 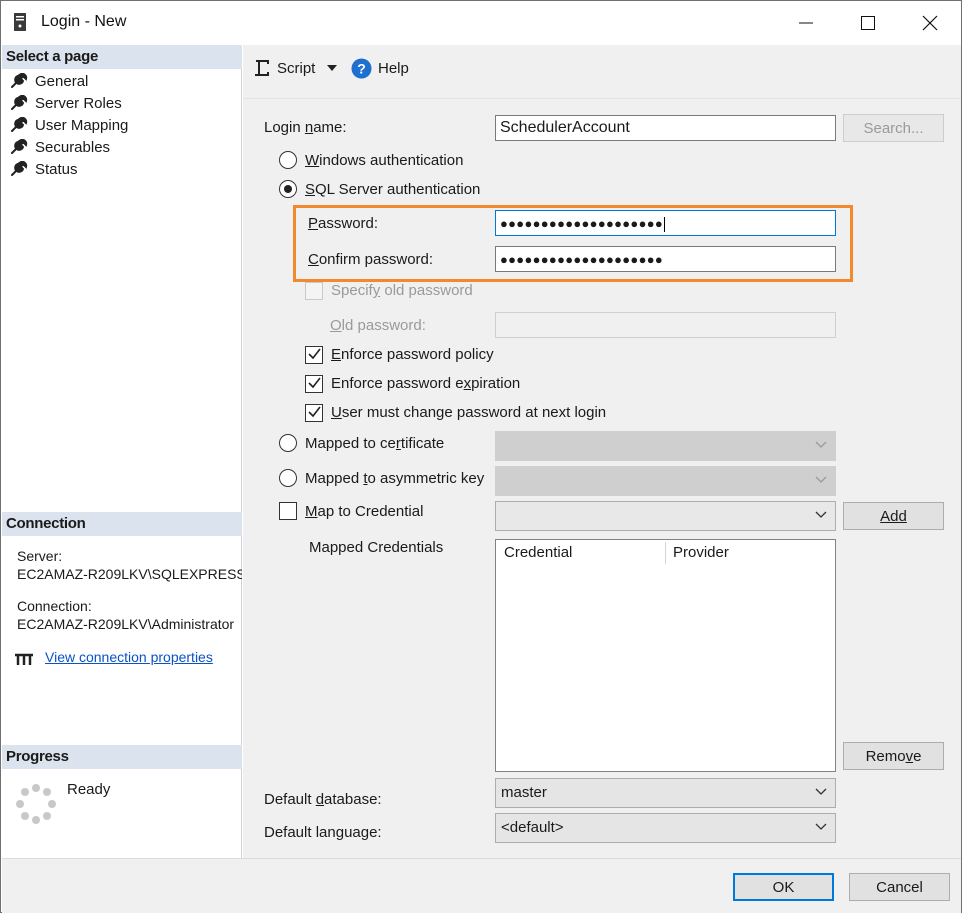 What do you see at coordinates (665, 259) in the screenshot?
I see `confirm-password-input: ●●●●●●●●●●●●●●●●●●●●` at bounding box center [665, 259].